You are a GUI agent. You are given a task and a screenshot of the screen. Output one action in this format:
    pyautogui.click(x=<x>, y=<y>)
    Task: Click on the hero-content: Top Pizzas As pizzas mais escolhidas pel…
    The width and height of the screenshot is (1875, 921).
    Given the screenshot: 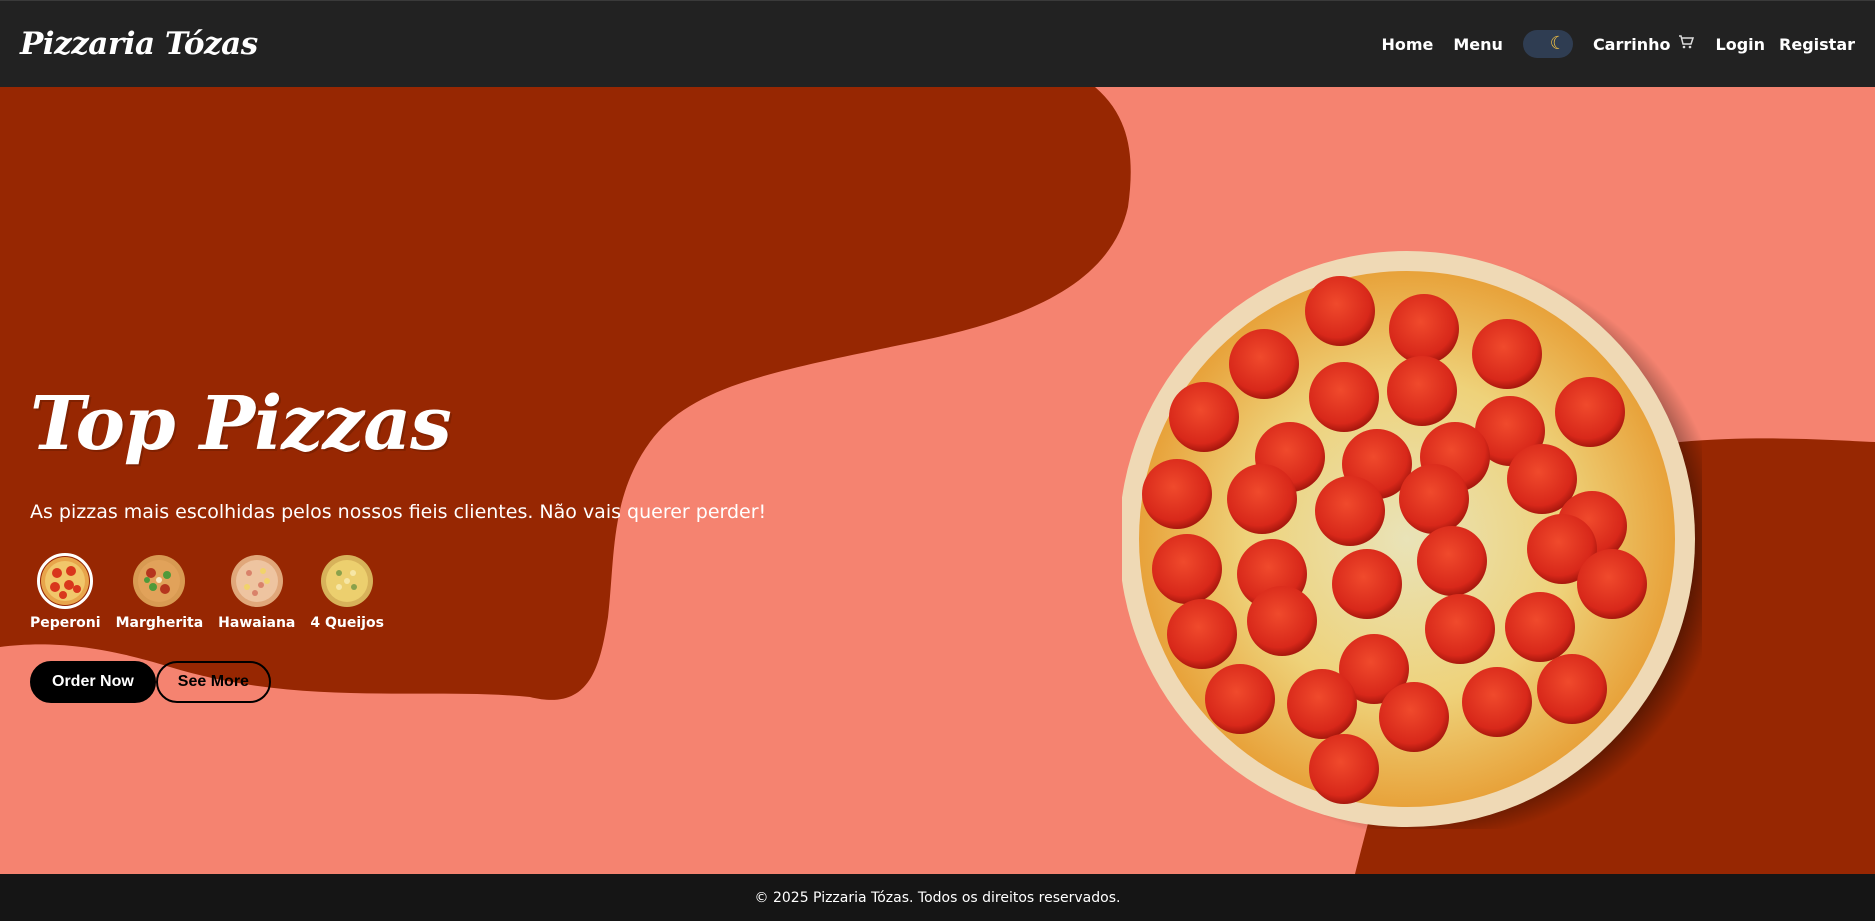 What is the action you would take?
    pyautogui.click(x=398, y=545)
    